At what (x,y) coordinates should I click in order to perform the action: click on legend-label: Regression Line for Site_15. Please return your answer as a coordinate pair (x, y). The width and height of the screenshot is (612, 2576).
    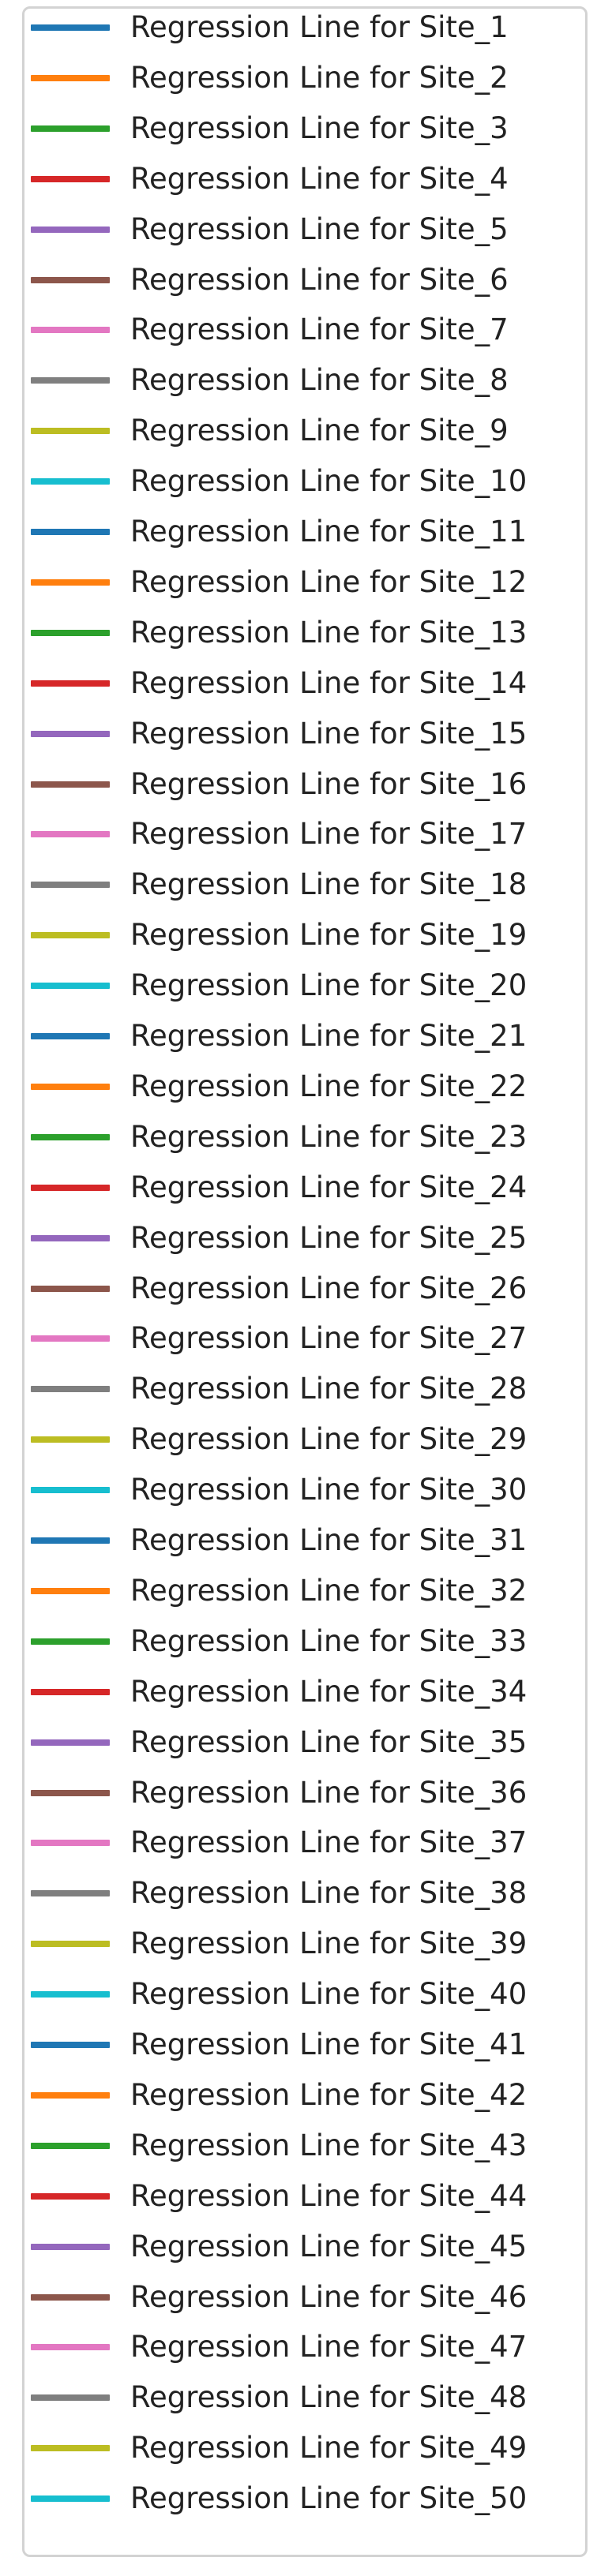
    Looking at the image, I should click on (329, 733).